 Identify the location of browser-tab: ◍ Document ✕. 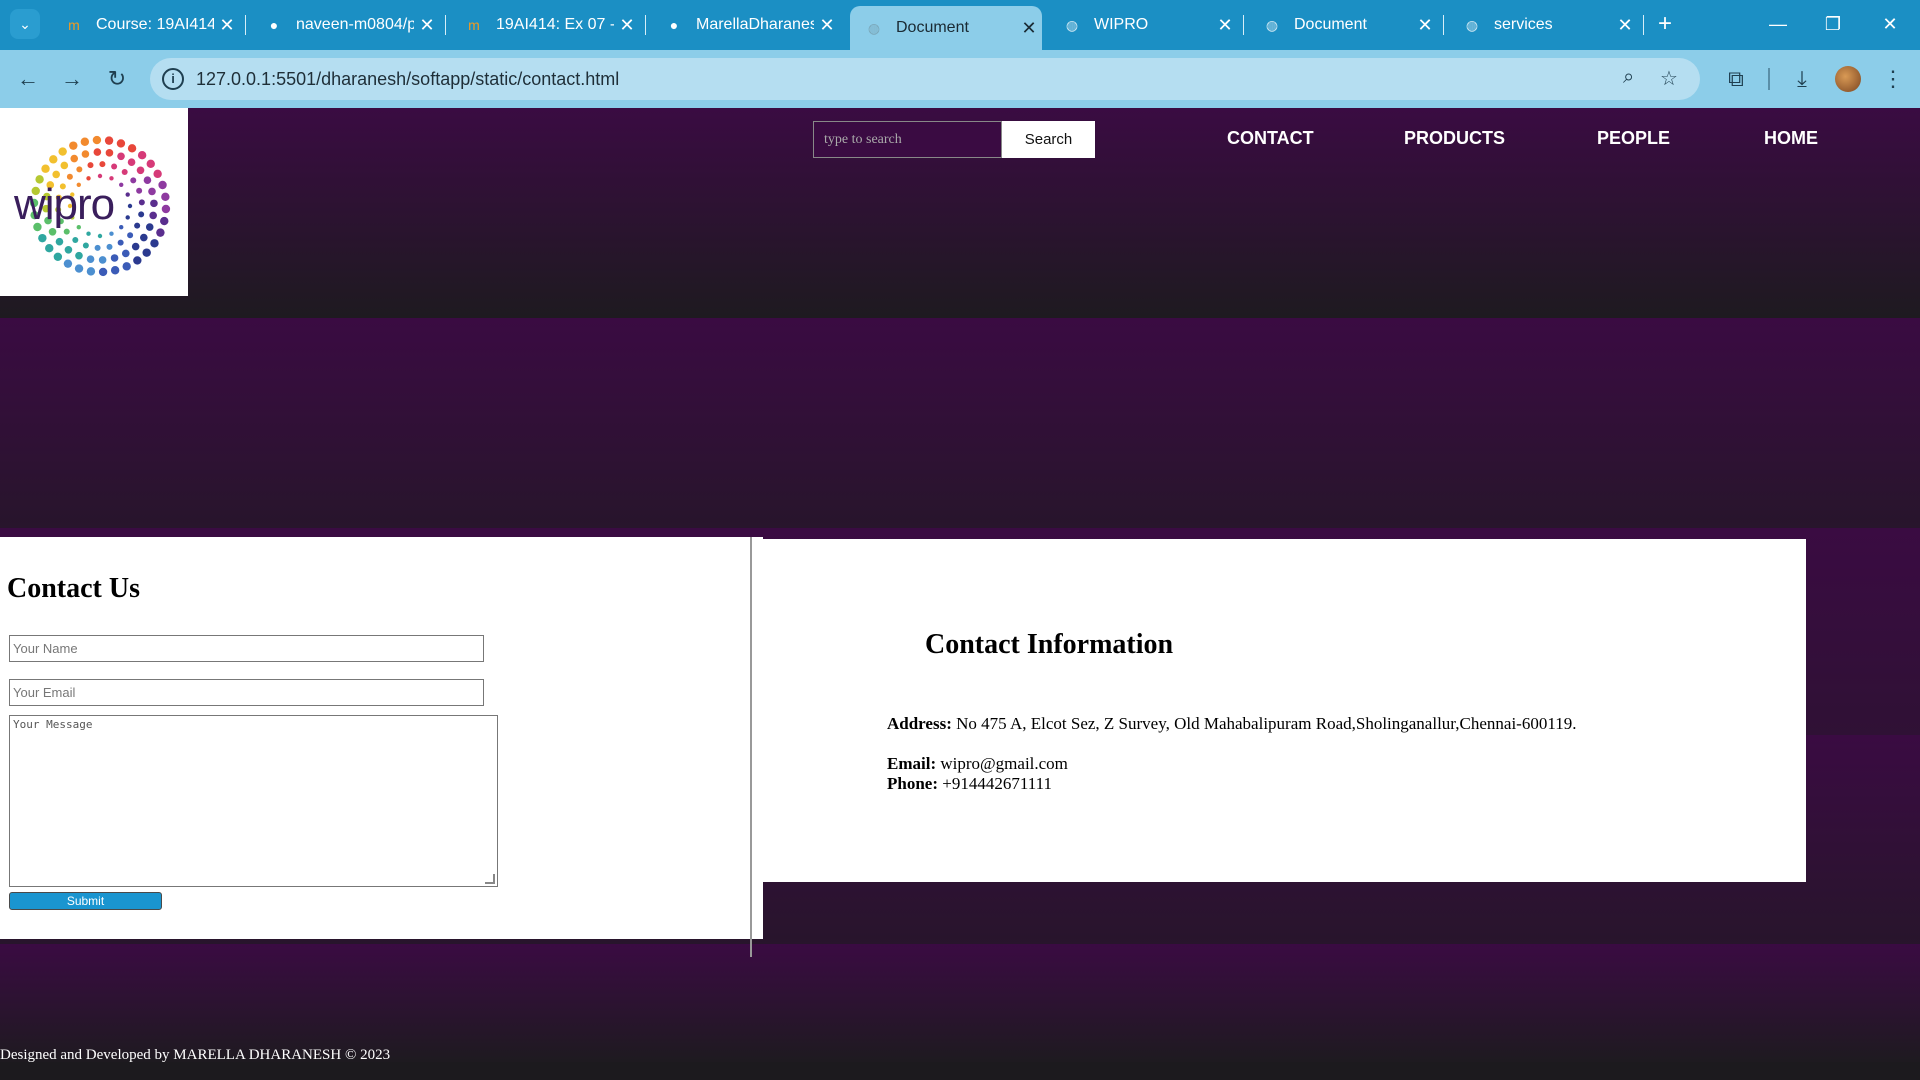
(1343, 25).